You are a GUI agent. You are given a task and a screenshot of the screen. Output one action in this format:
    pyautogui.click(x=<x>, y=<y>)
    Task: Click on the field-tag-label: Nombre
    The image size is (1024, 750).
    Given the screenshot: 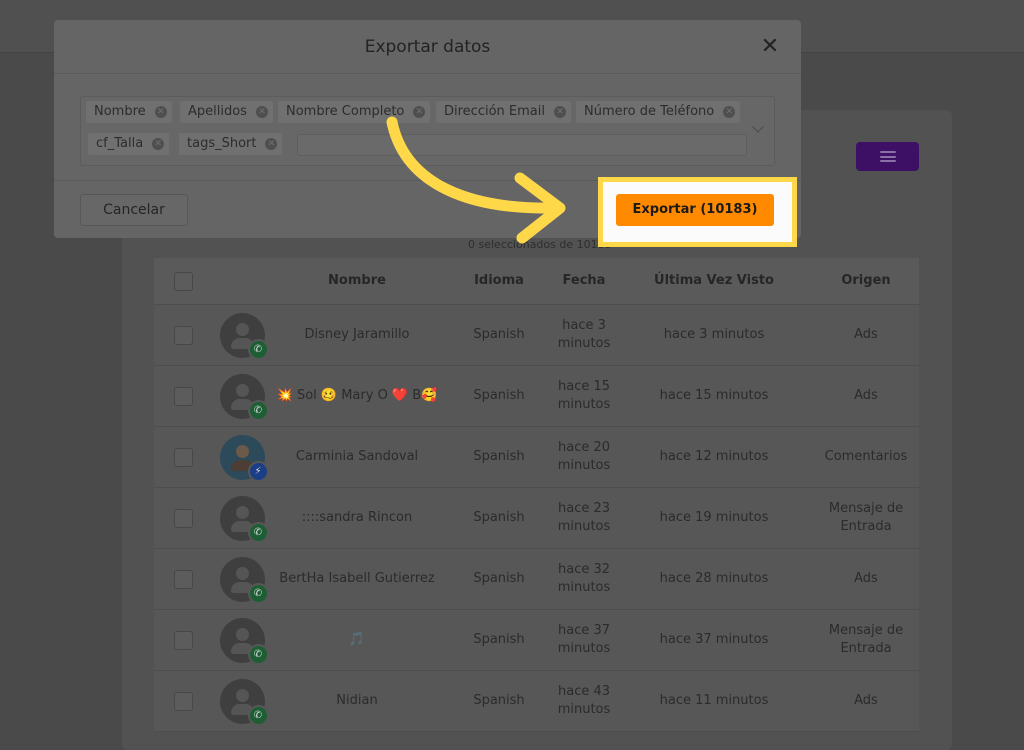 What is the action you would take?
    pyautogui.click(x=120, y=111)
    